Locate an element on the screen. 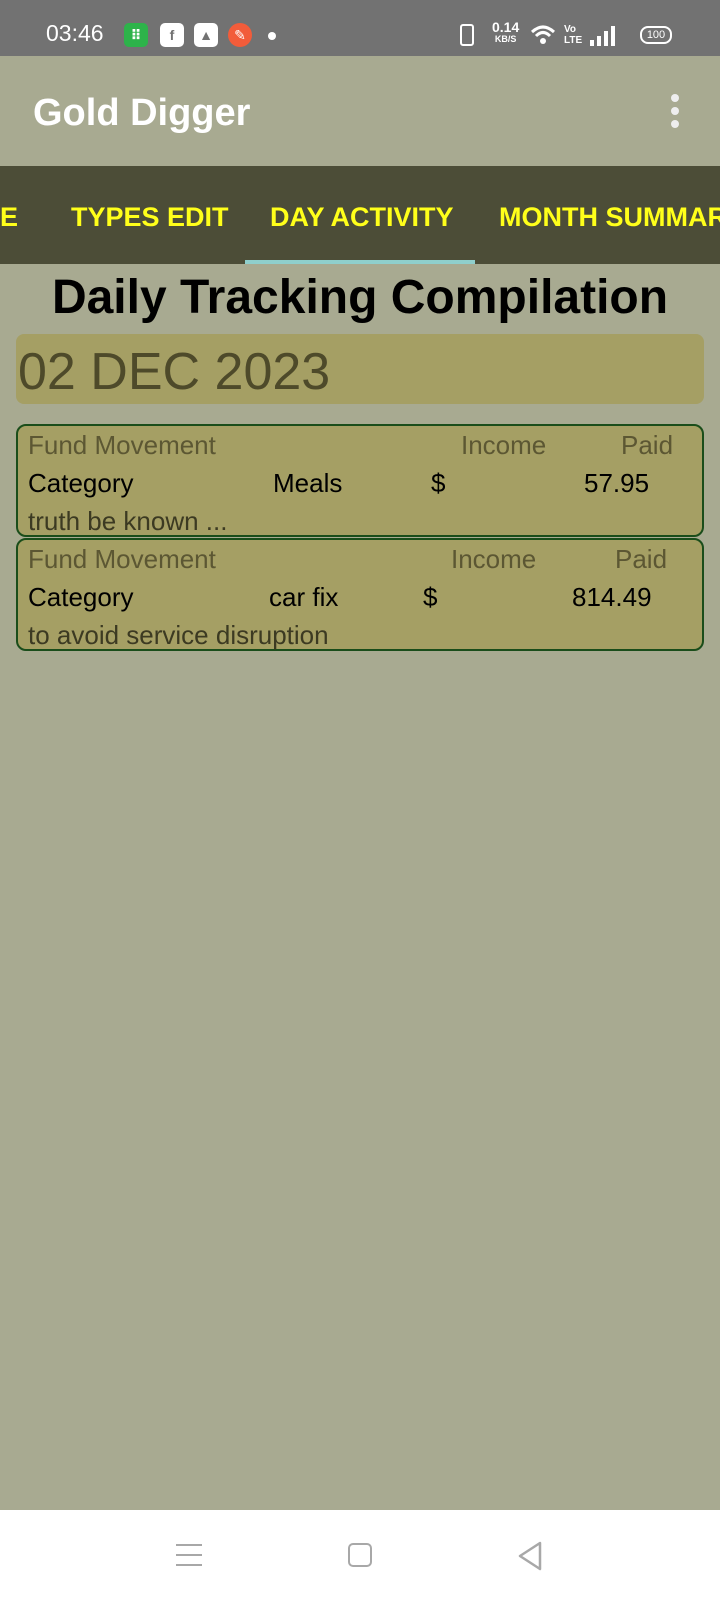  tab-bar: E TYPES EDIT DAY ACTIVITY MONTH SUMMAR is located at coordinates (360, 215).